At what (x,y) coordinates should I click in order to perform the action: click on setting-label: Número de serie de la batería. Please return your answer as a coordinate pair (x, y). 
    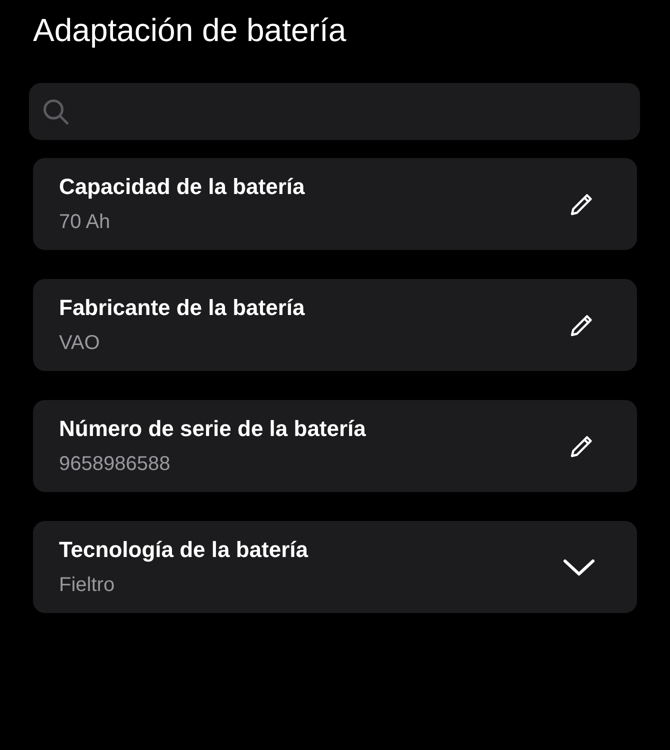
    Looking at the image, I should click on (212, 429).